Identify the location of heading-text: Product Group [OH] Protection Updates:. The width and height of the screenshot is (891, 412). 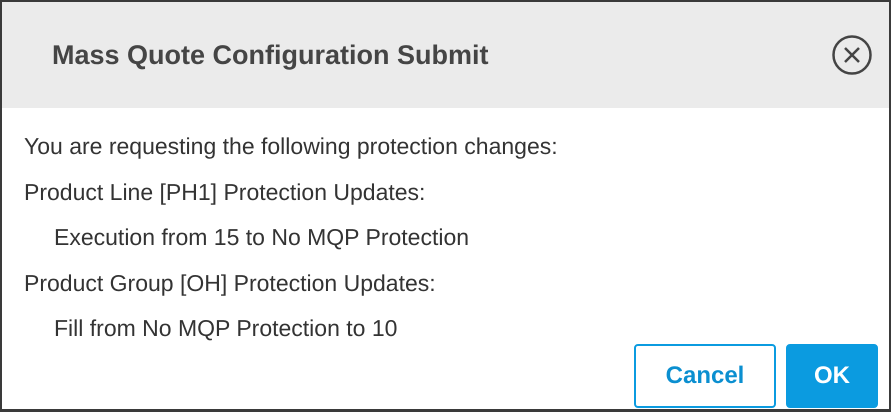
(230, 283).